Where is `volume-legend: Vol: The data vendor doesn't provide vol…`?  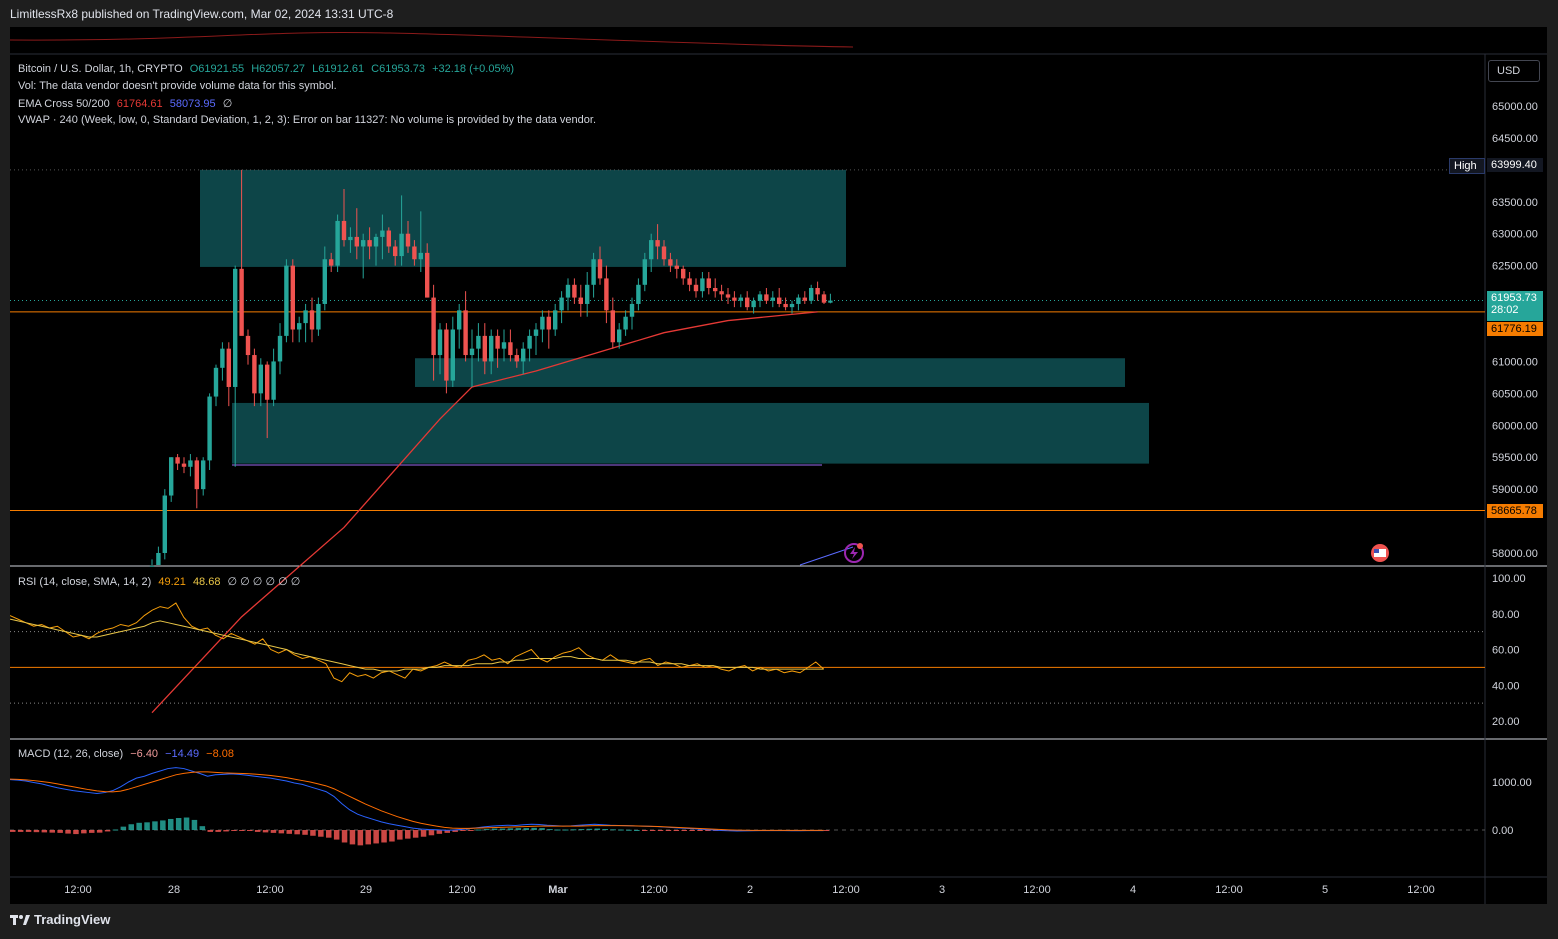
volume-legend: Vol: The data vendor doesn't provide vol… is located at coordinates (177, 86).